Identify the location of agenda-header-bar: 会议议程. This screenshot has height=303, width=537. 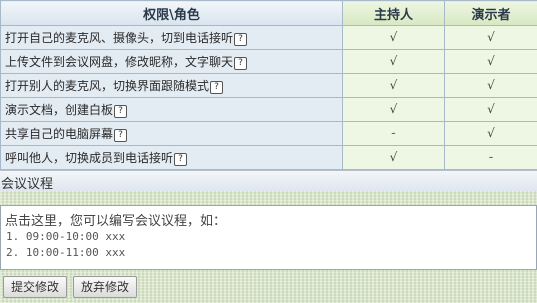
(268, 181).